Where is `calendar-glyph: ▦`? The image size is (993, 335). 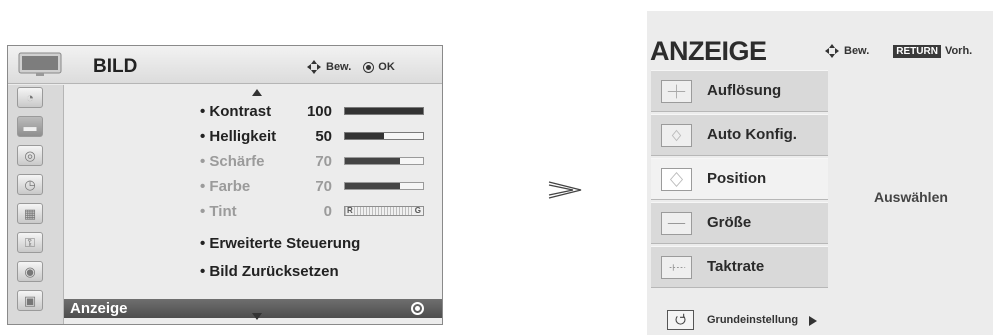
calendar-glyph: ▦ is located at coordinates (30, 213).